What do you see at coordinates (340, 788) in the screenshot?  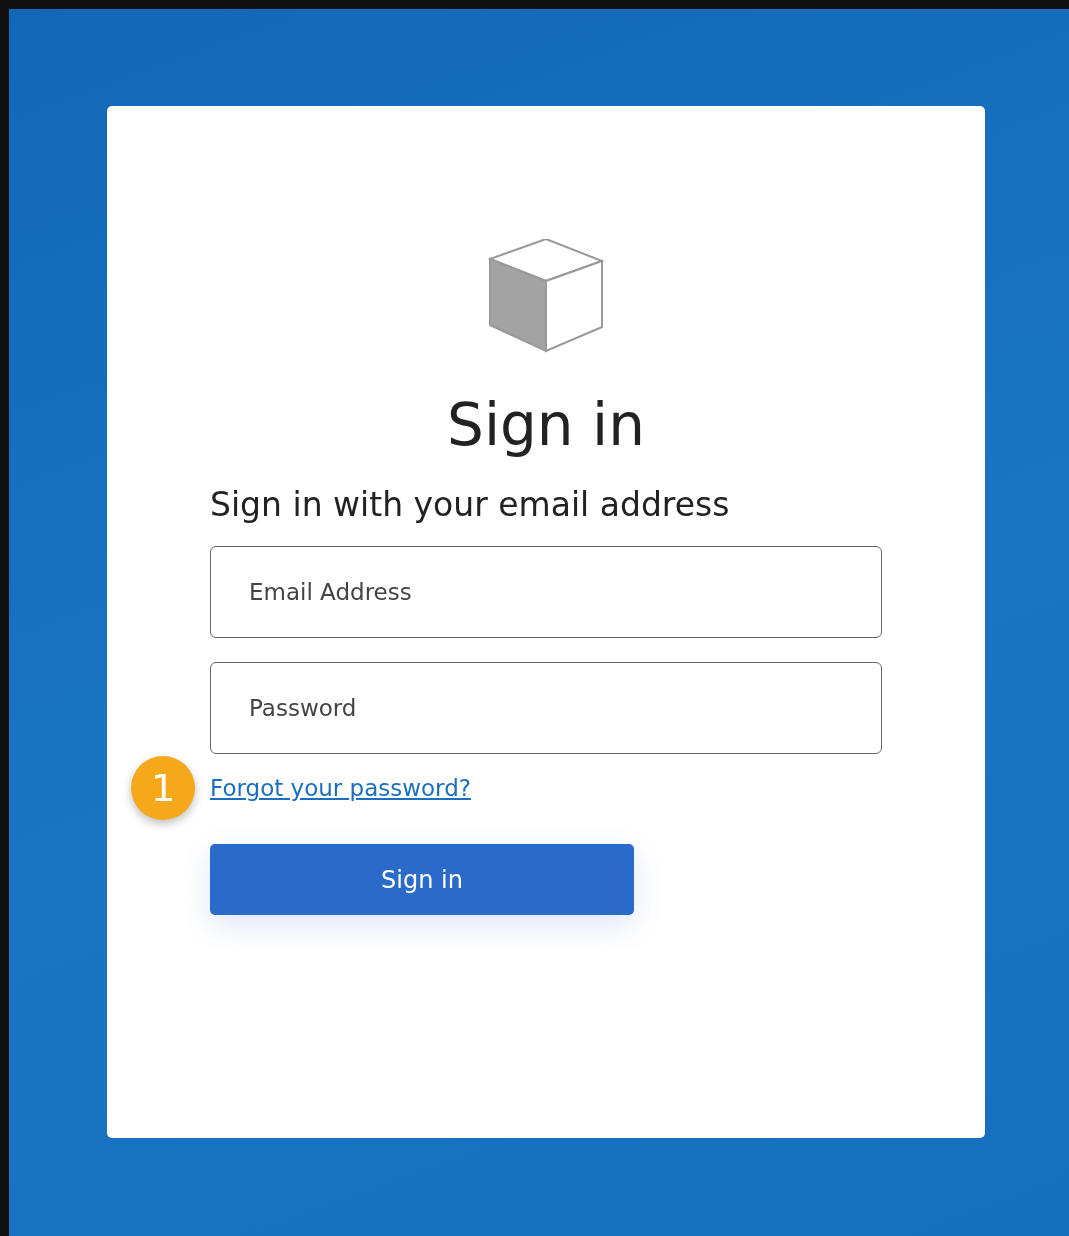 I see `forgot-password-link: Forgot your password?` at bounding box center [340, 788].